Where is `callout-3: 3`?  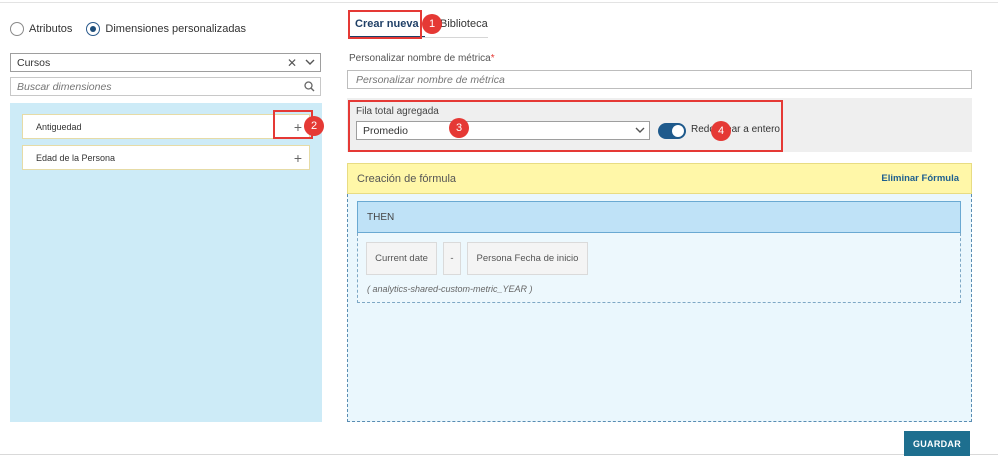
callout-3: 3 is located at coordinates (459, 128).